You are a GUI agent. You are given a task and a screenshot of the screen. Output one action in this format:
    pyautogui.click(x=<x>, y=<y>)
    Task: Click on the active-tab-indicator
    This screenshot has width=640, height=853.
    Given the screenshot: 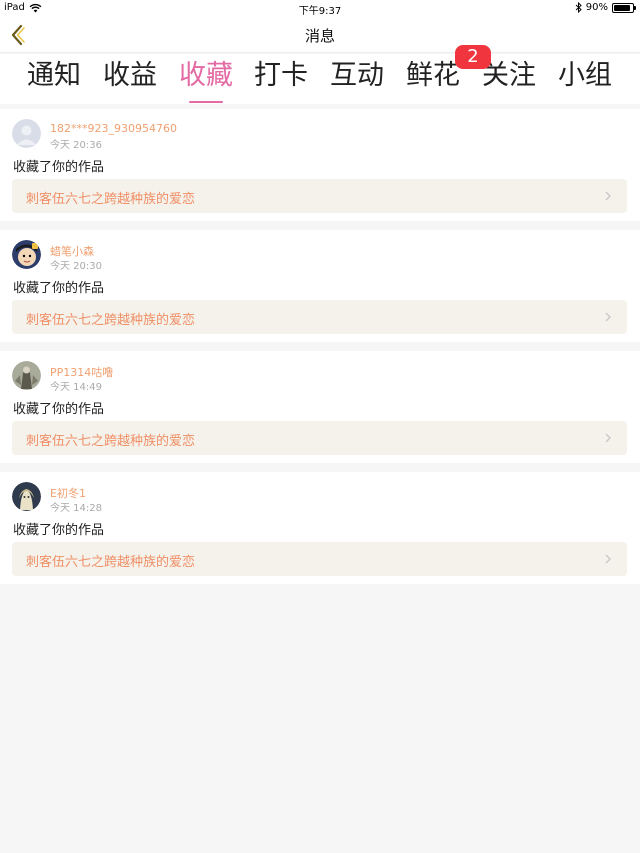 What is the action you would take?
    pyautogui.click(x=206, y=102)
    